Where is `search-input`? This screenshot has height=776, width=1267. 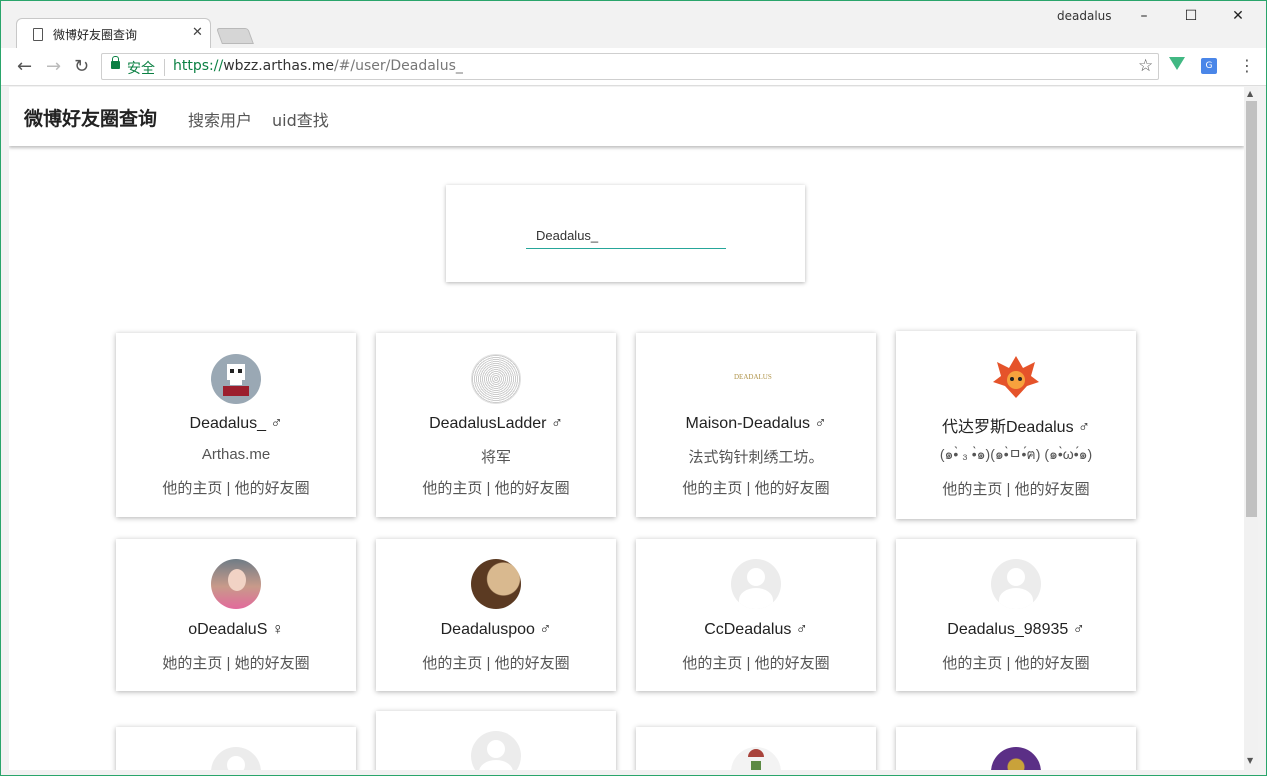
search-input is located at coordinates (626, 236).